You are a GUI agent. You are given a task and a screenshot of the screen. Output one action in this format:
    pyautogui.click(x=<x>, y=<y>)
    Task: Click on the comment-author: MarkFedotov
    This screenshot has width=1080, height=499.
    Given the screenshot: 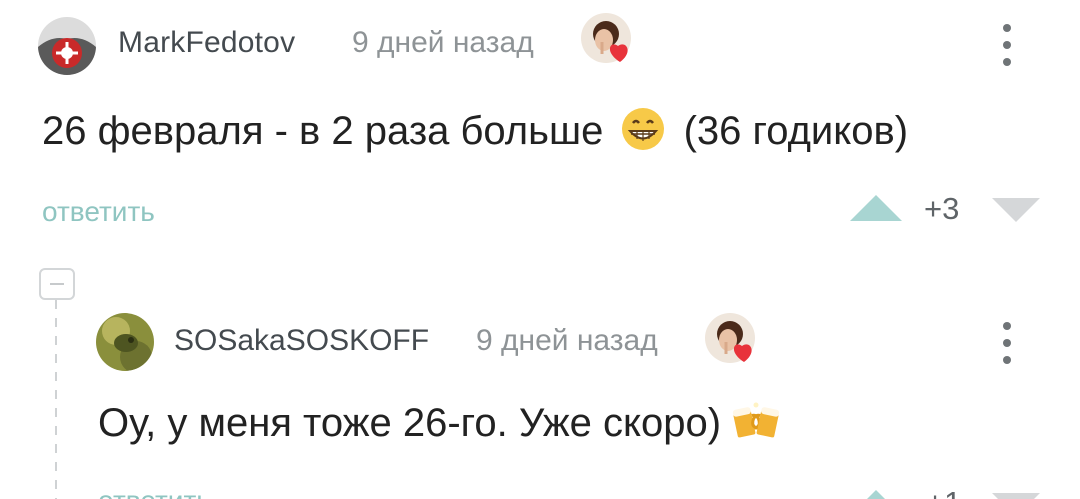 What is the action you would take?
    pyautogui.click(x=206, y=43)
    